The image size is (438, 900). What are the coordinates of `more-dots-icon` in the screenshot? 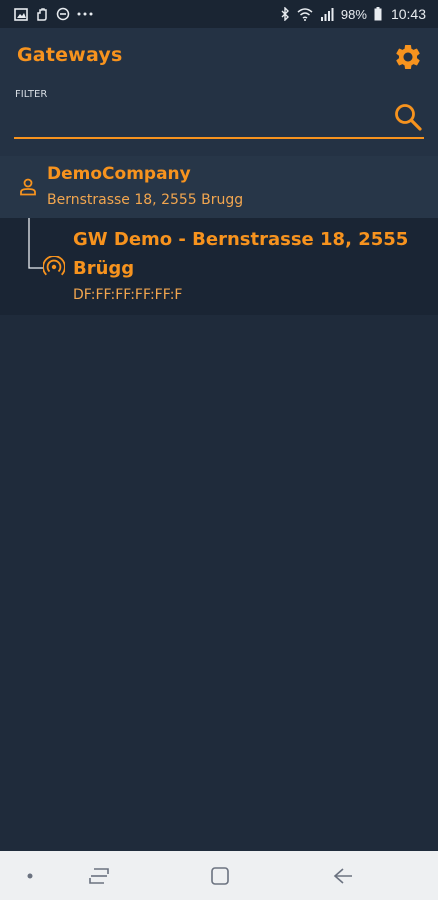 It's located at (85, 14).